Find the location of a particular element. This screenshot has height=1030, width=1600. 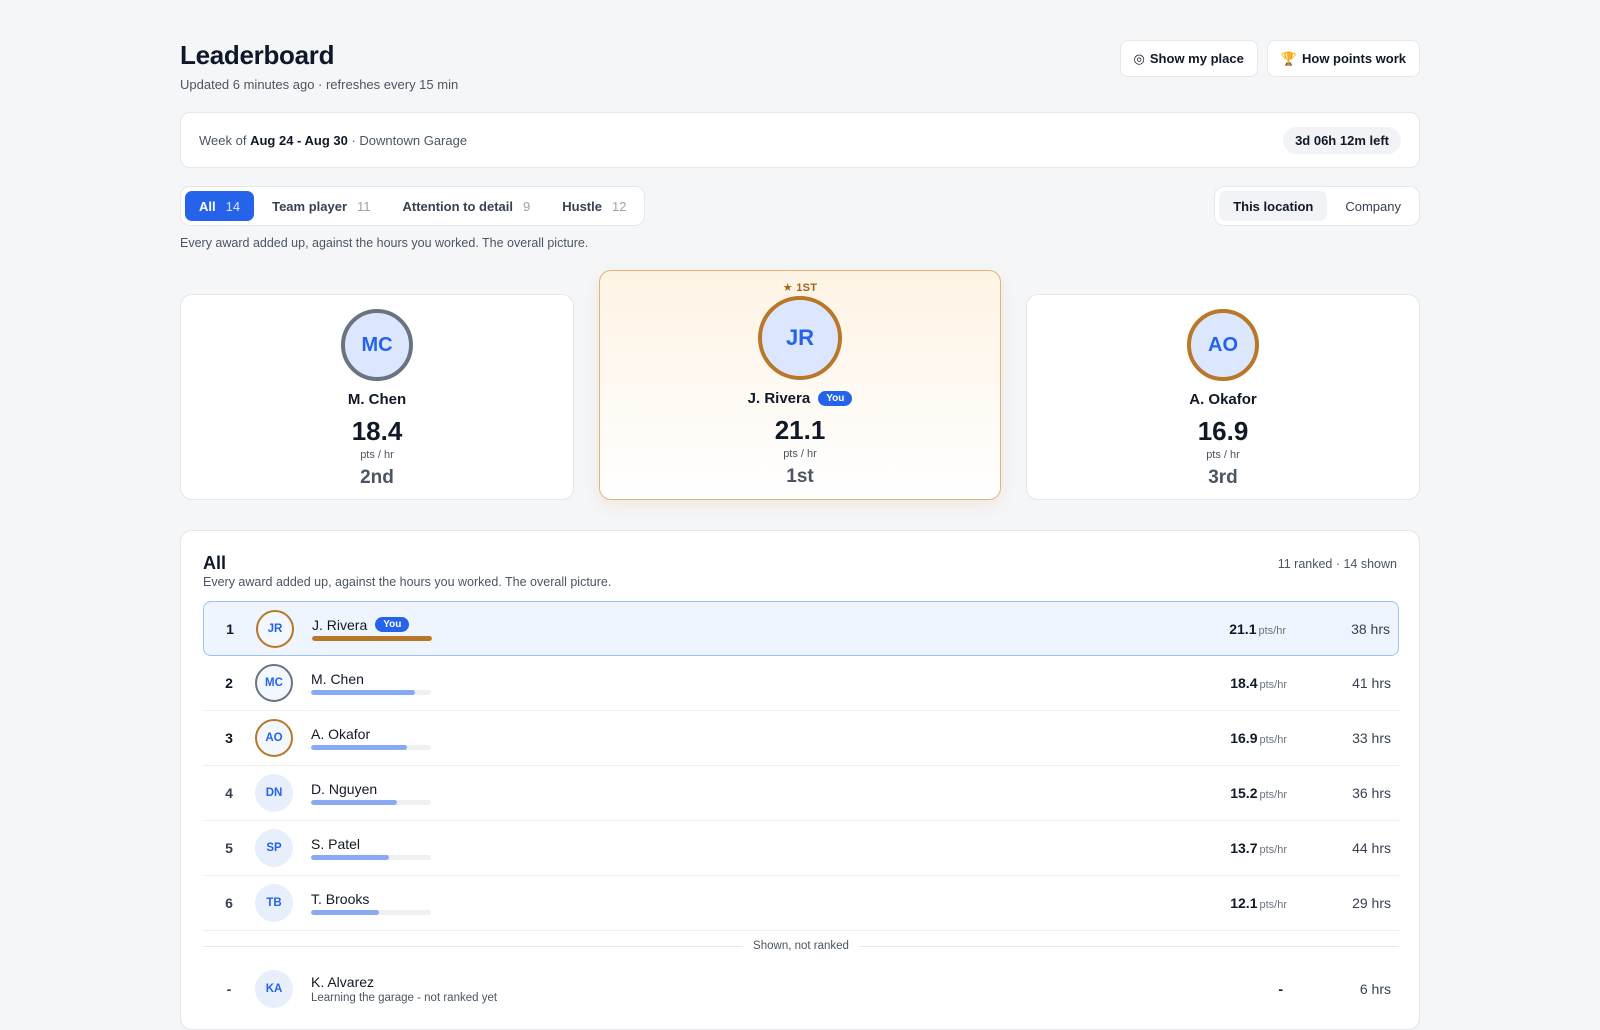

tab-hustle: Hustle 12 is located at coordinates (594, 206).